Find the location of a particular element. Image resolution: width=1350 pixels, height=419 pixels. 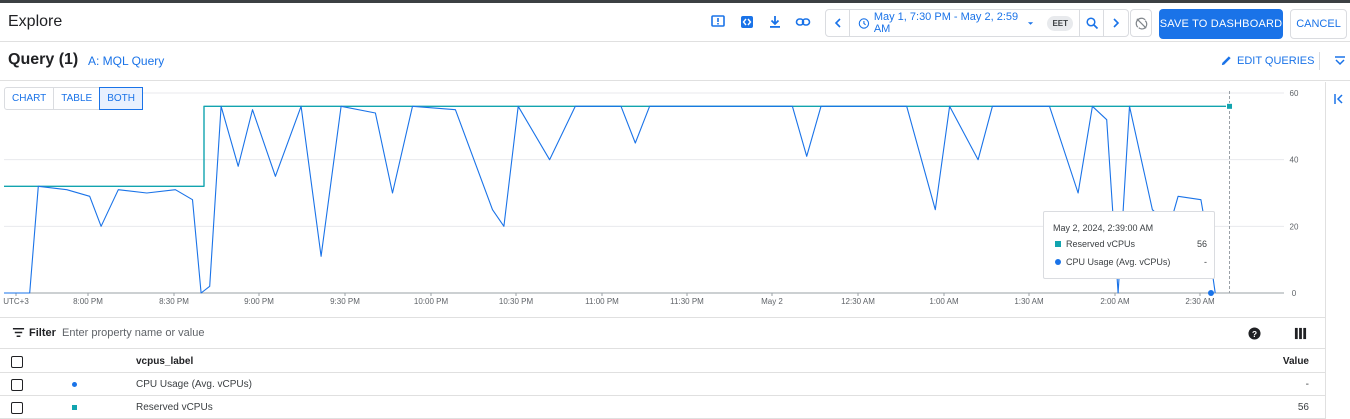

x-tick-label: 11:30 PM is located at coordinates (687, 301).